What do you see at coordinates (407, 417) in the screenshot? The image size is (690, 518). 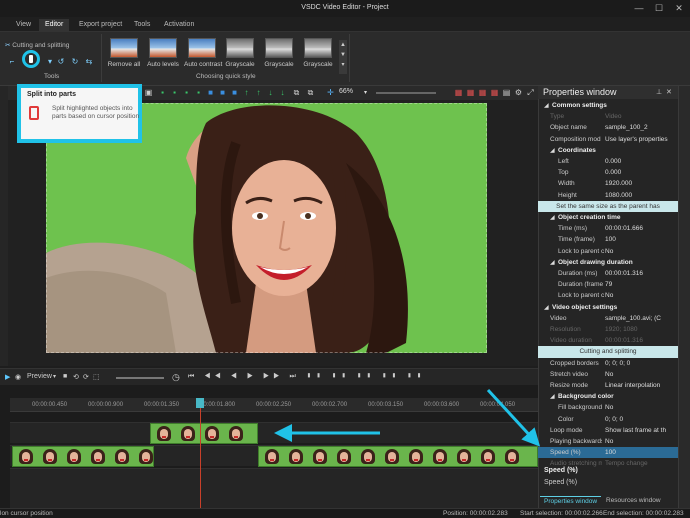 I see `annotation-arrows` at bounding box center [407, 417].